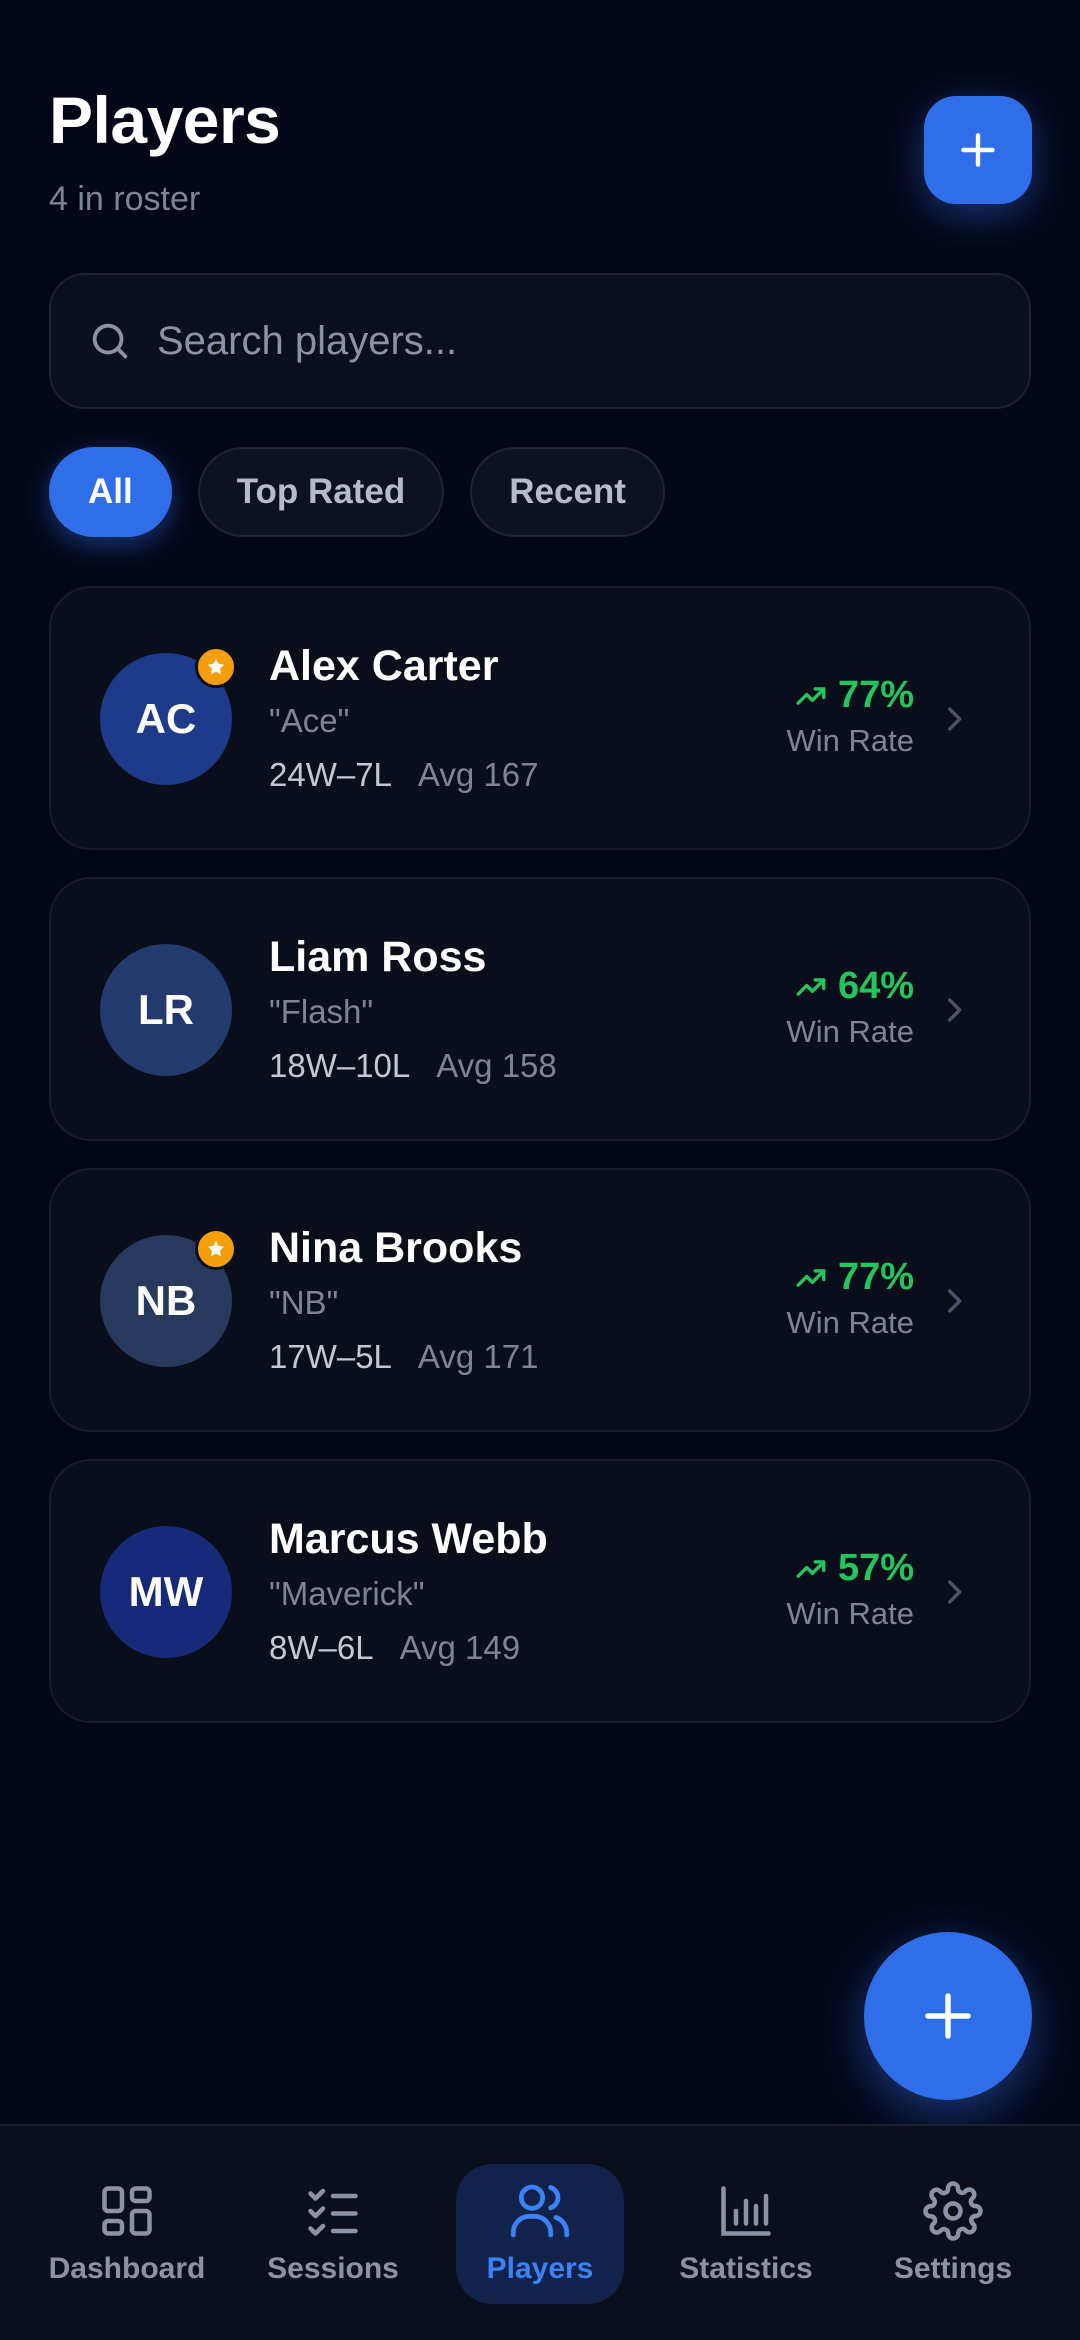 Image resolution: width=1080 pixels, height=2340 pixels. What do you see at coordinates (875, 986) in the screenshot?
I see `win-rate-value: 64%` at bounding box center [875, 986].